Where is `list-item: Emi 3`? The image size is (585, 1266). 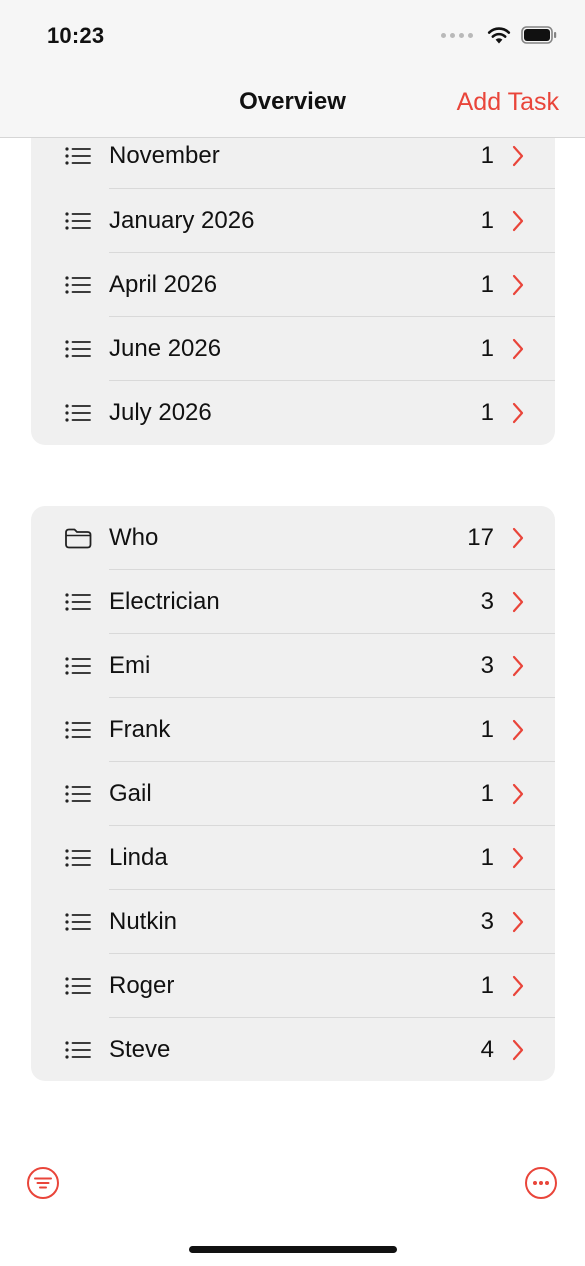
list-item: Emi 3 is located at coordinates (293, 666).